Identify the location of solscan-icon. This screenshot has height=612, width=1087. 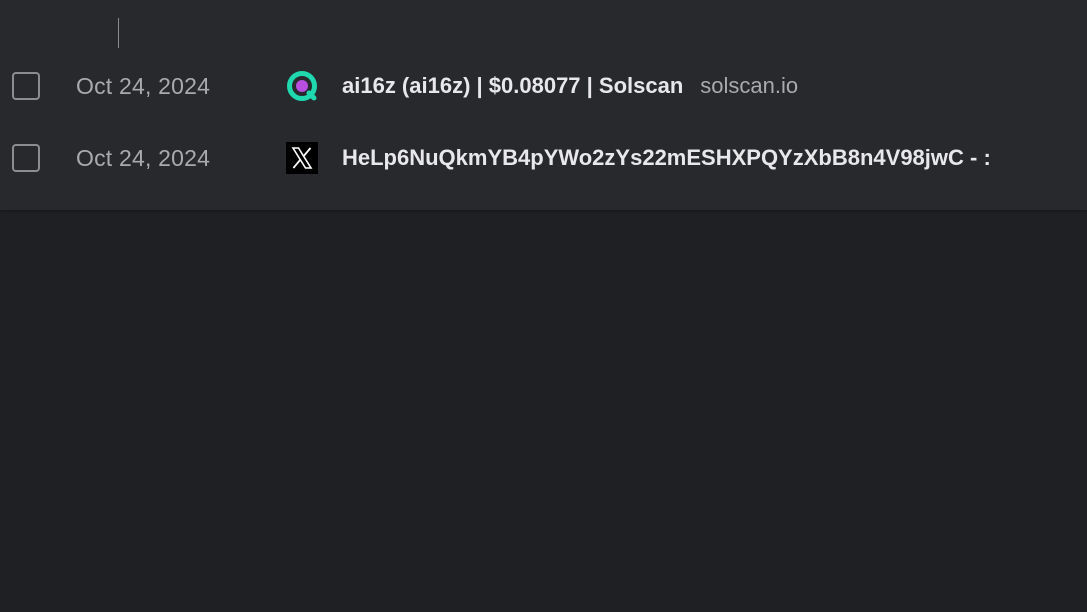
(302, 86).